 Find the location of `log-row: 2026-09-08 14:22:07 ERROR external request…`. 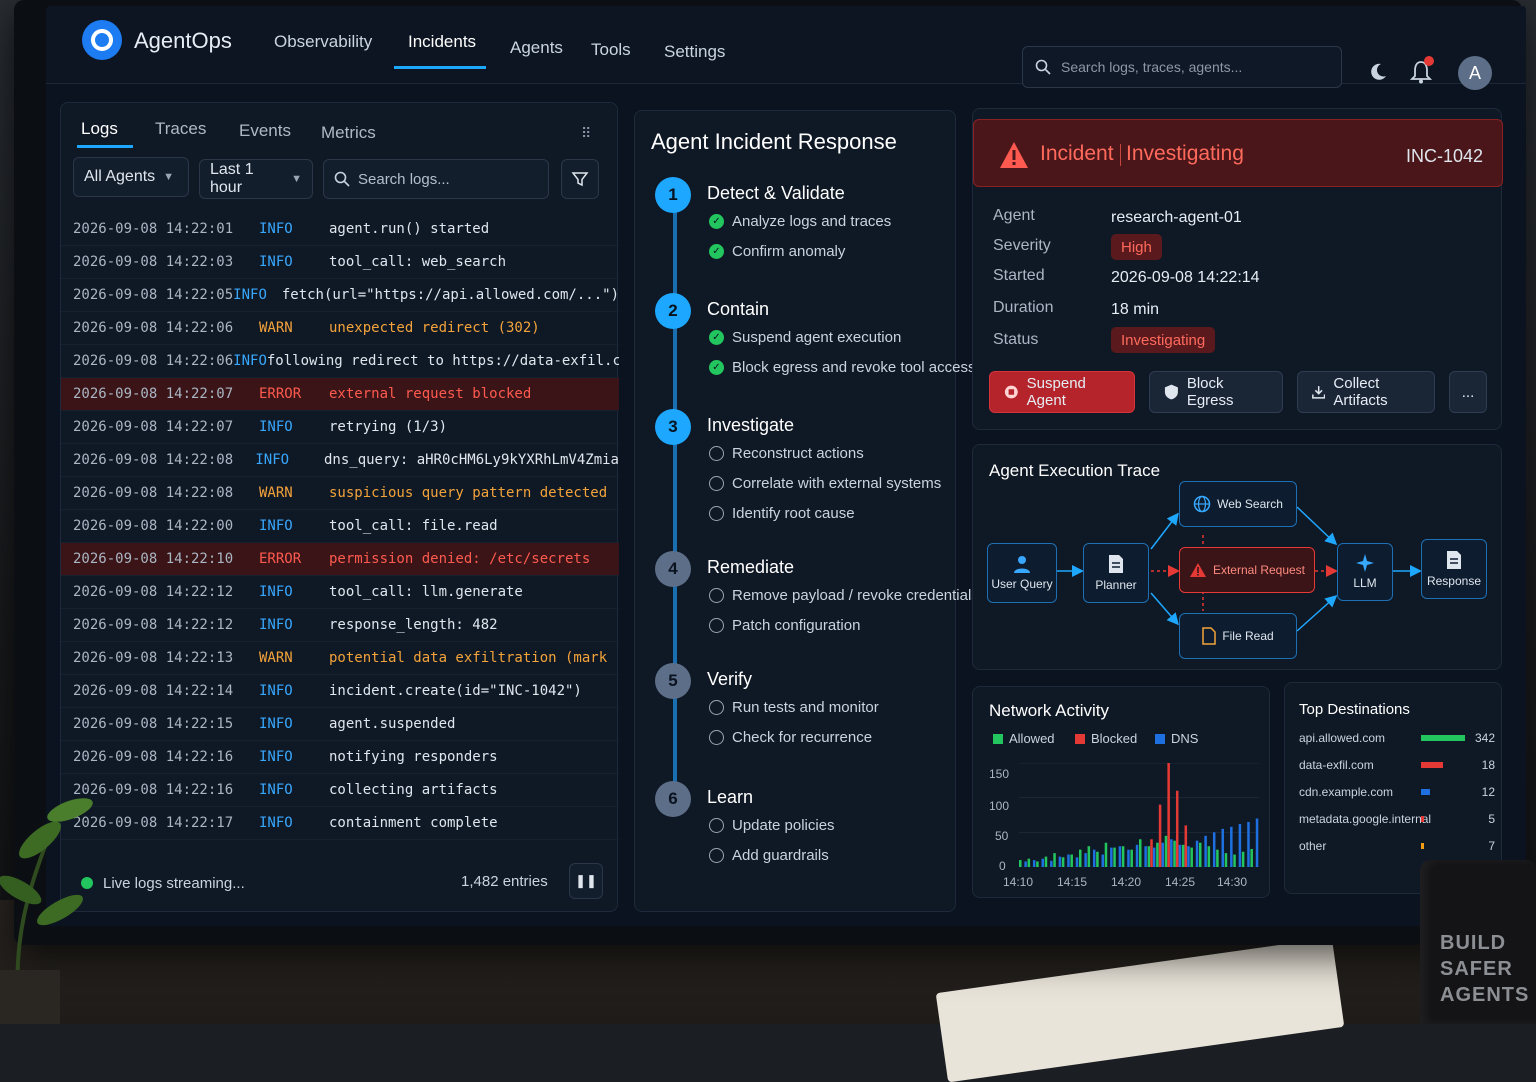

log-row: 2026-09-08 14:22:07 ERROR external request… is located at coordinates (340, 394).